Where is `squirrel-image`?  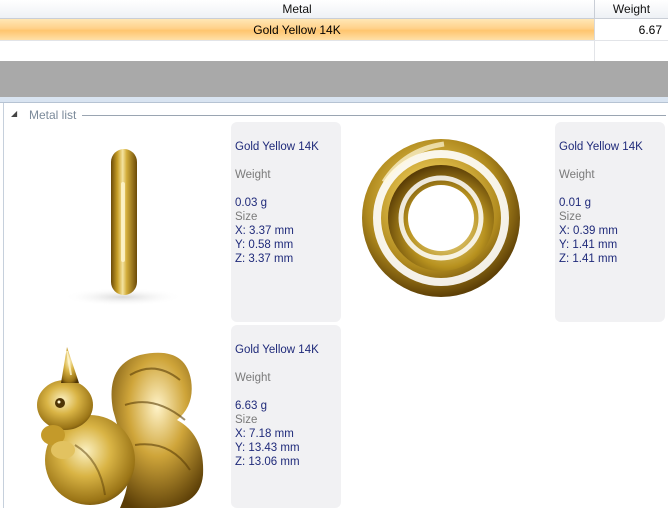 squirrel-image is located at coordinates (120, 427).